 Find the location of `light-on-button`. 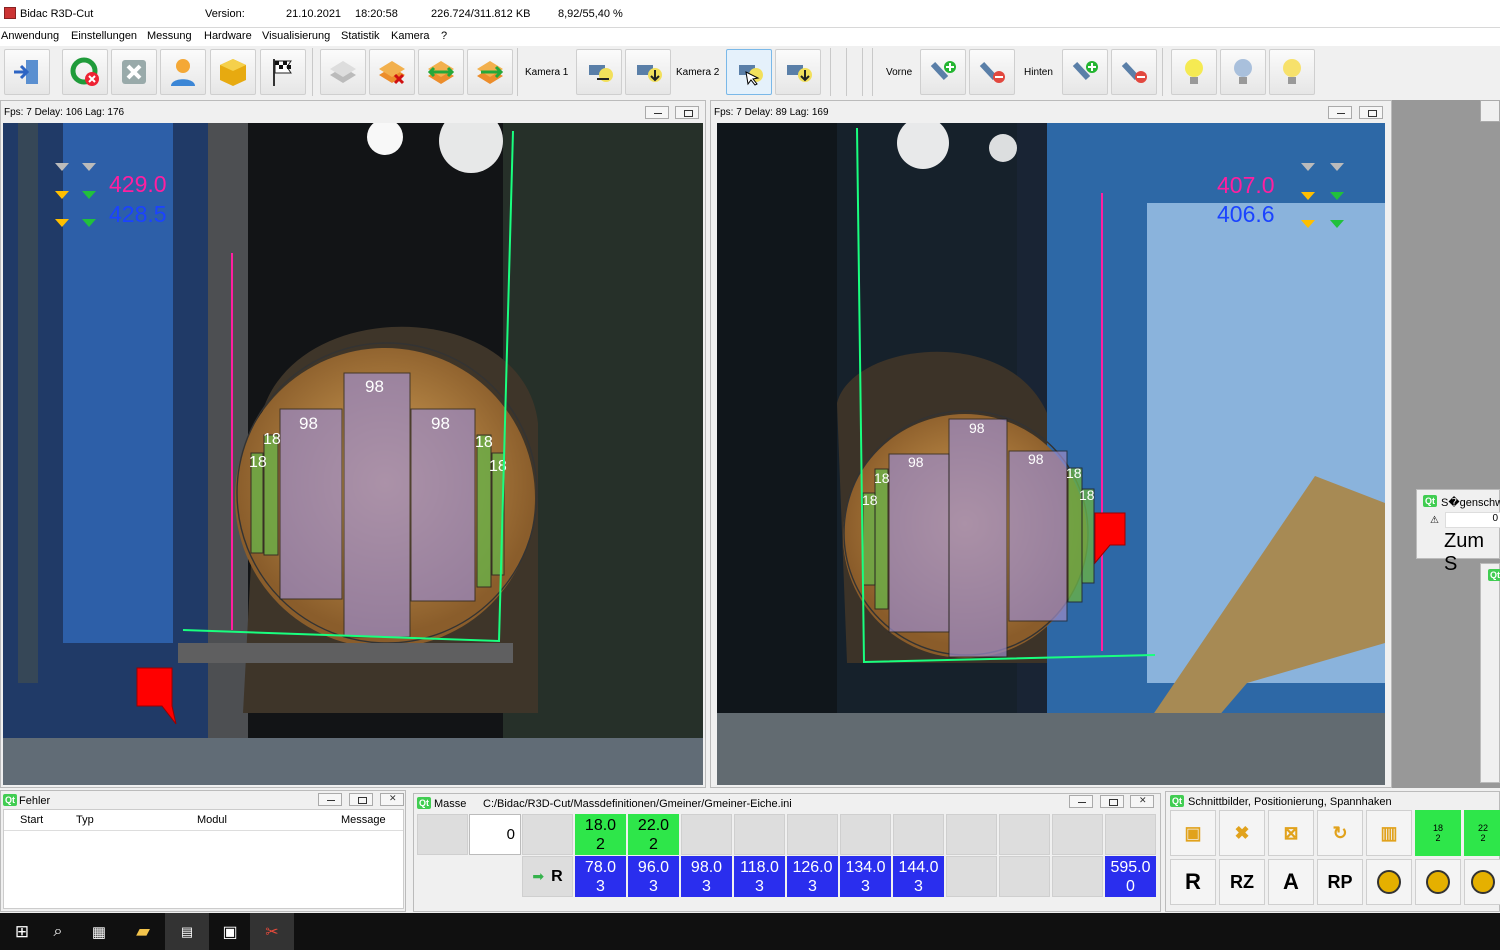

light-on-button is located at coordinates (1194, 72).